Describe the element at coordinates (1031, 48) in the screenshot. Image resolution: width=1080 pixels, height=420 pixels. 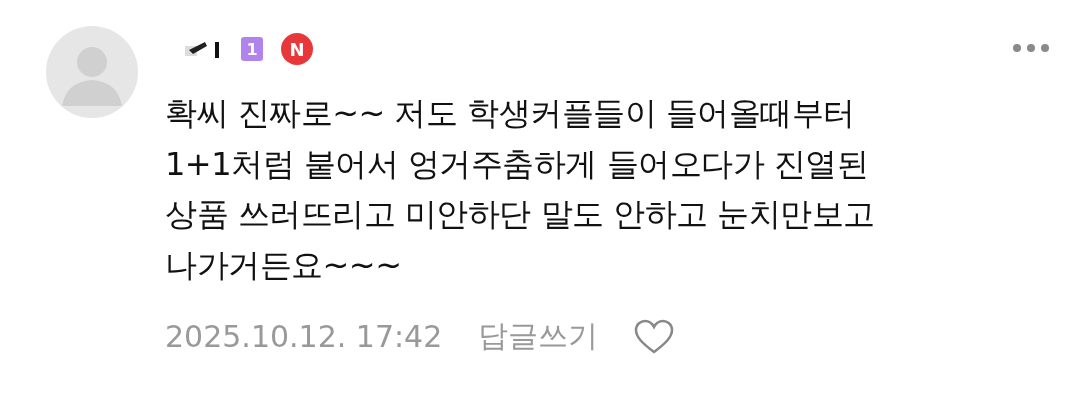
I see `more-icon` at that location.